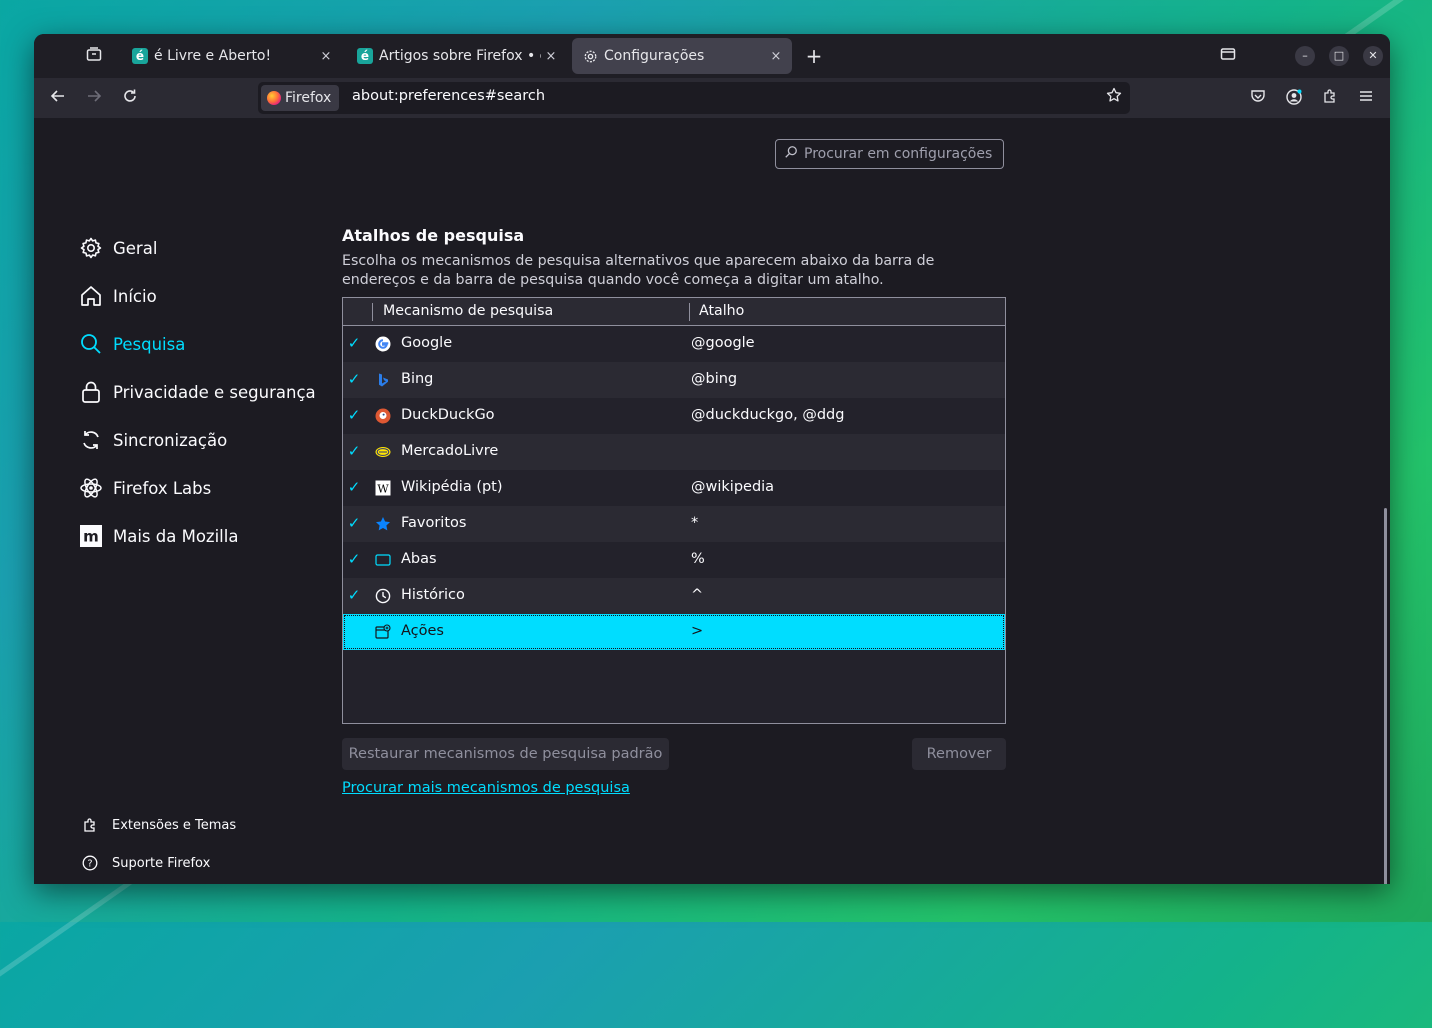 This screenshot has width=1432, height=1028. I want to click on mercadolivre-icon, so click(383, 452).